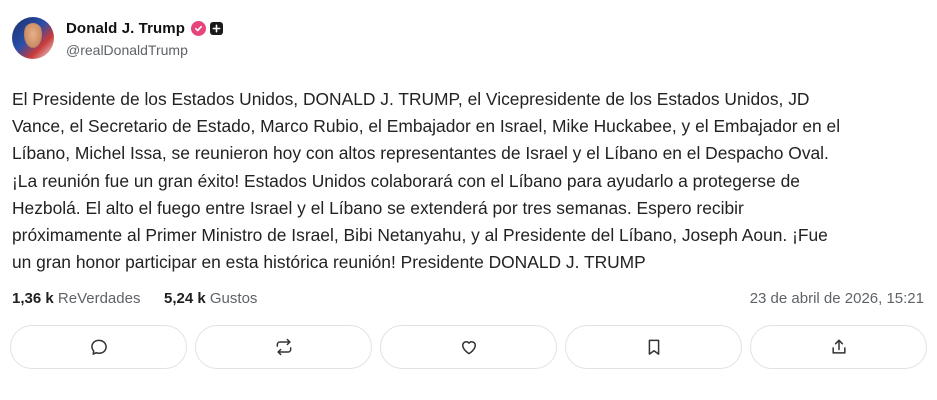 The height and width of the screenshot is (400, 937). What do you see at coordinates (837, 298) in the screenshot?
I see `timestamp: 23 de abril de 2026, 15:21` at bounding box center [837, 298].